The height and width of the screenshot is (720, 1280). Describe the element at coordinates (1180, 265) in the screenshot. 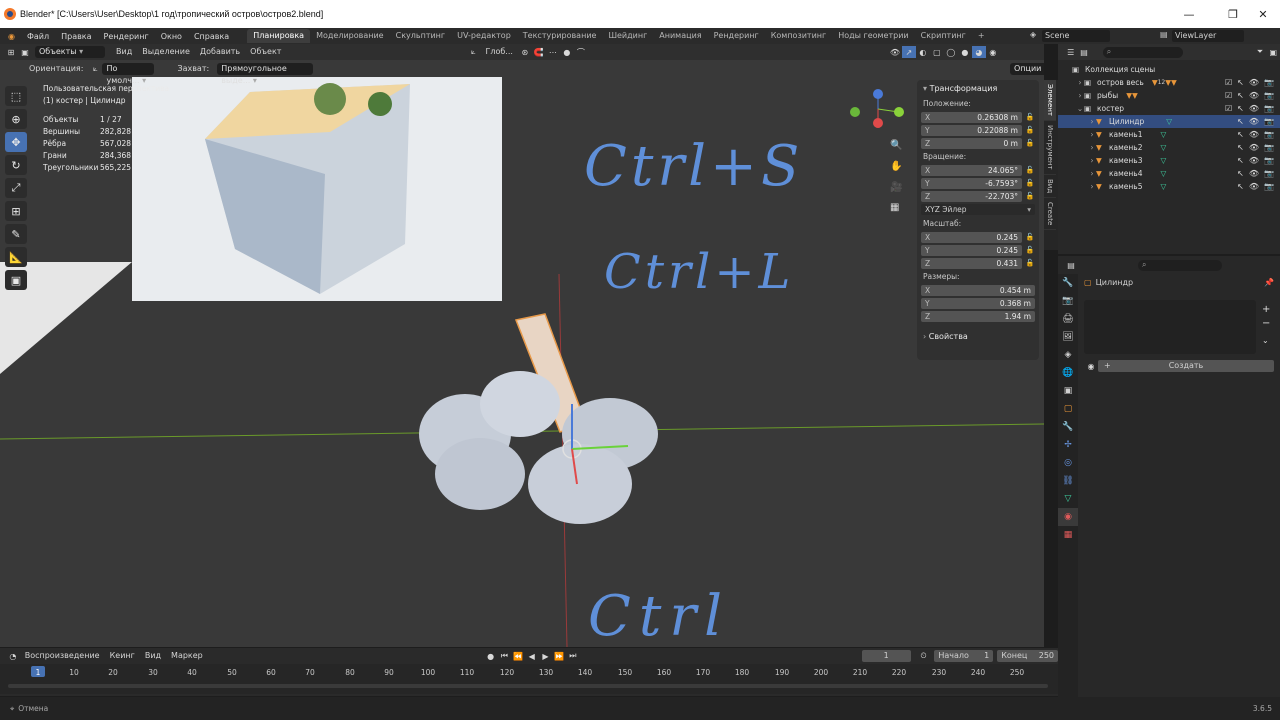

I see `properties-search-icon: ⌕` at that location.